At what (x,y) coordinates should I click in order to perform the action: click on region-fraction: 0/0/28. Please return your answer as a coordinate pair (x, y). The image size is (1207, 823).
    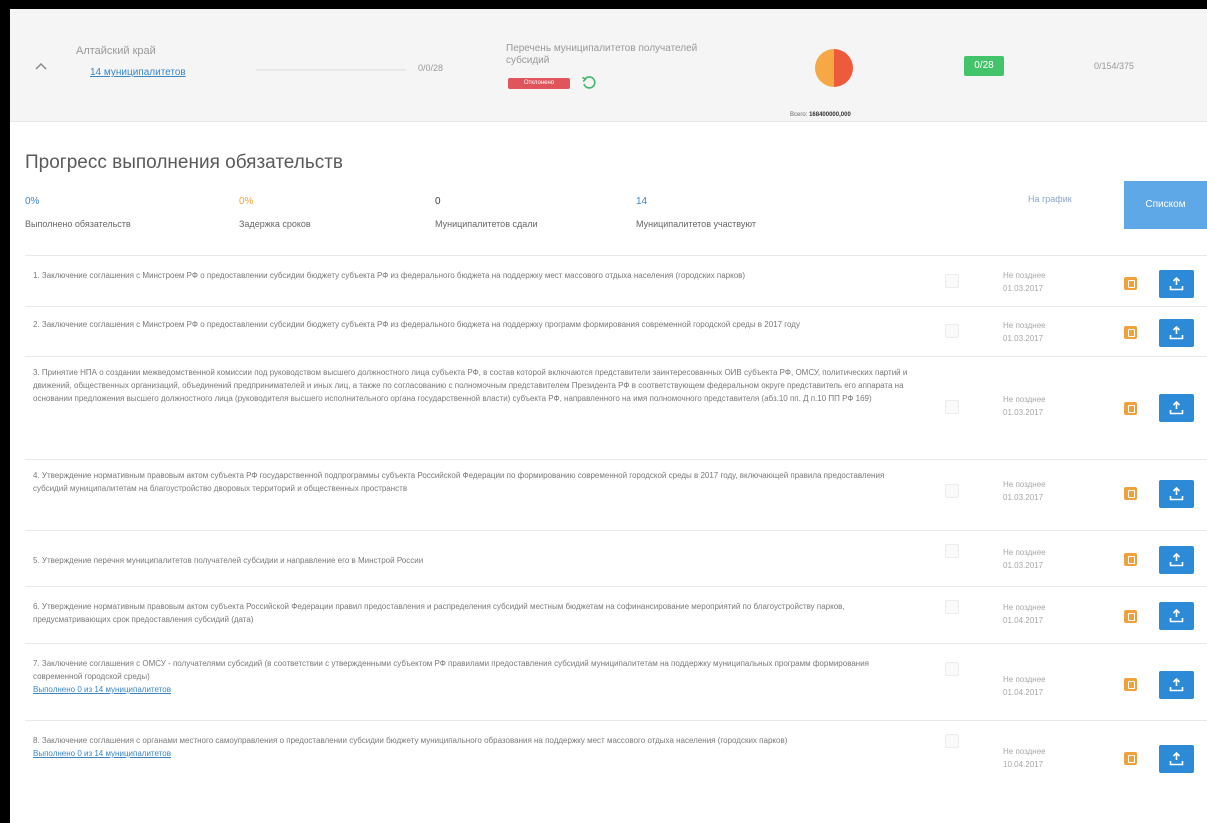
    Looking at the image, I should click on (431, 68).